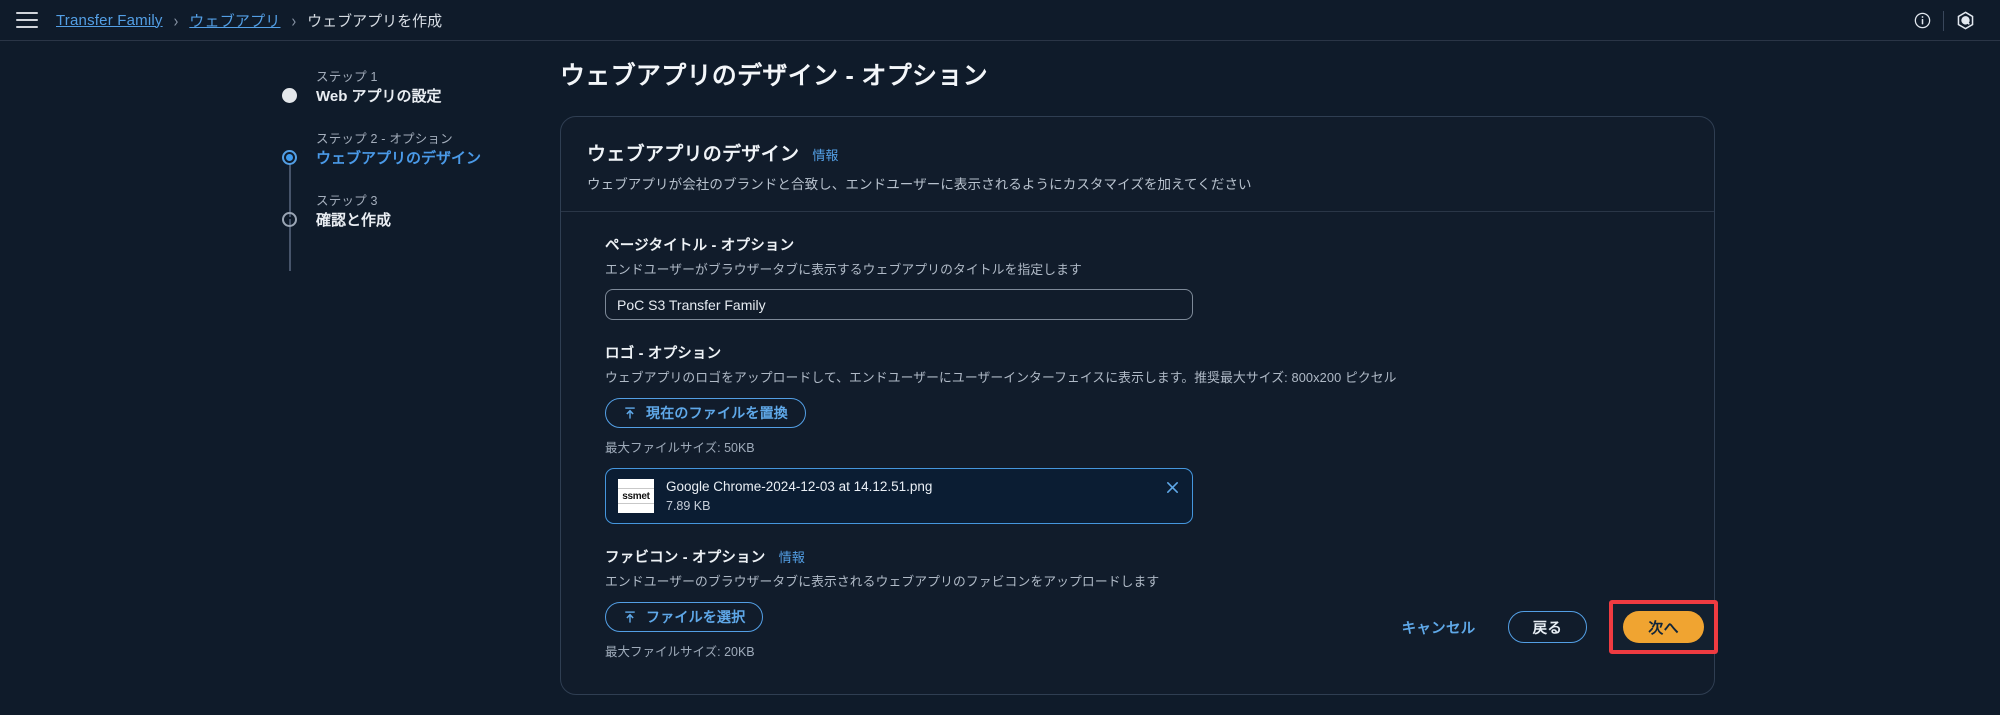 Image resolution: width=2000 pixels, height=715 pixels. I want to click on page-title: ウェブアプリのデザイン - オプション, so click(774, 76).